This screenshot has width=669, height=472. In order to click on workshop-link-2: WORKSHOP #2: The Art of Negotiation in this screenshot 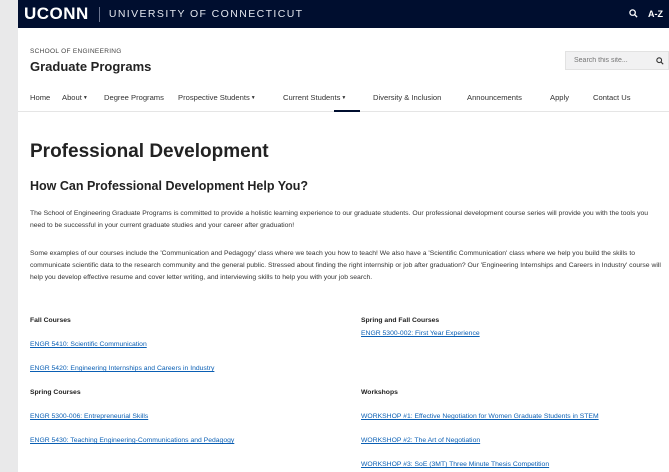, I will do `click(420, 440)`.